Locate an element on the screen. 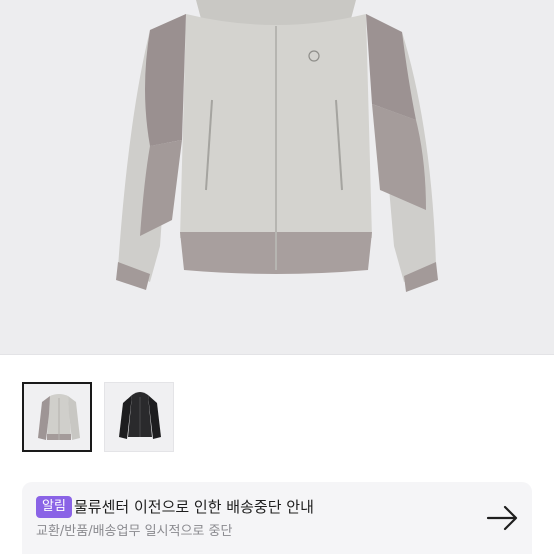 The width and height of the screenshot is (554, 554). notice-title: 물류센터 이전으로 인한 배송중단 안내 is located at coordinates (194, 507).